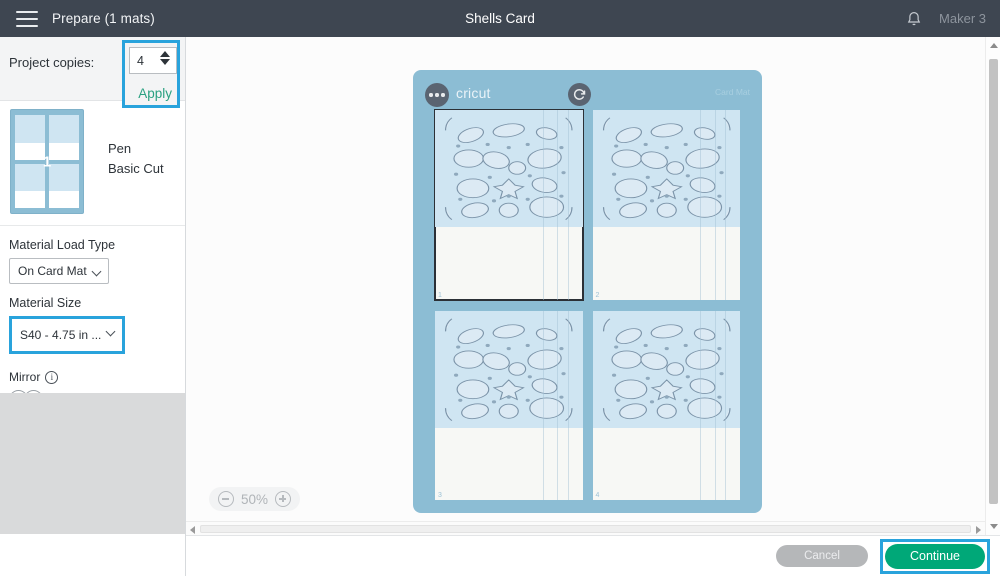 The image size is (1000, 576). I want to click on project-copies-row: Project copies: 4 Apply, so click(92, 72).